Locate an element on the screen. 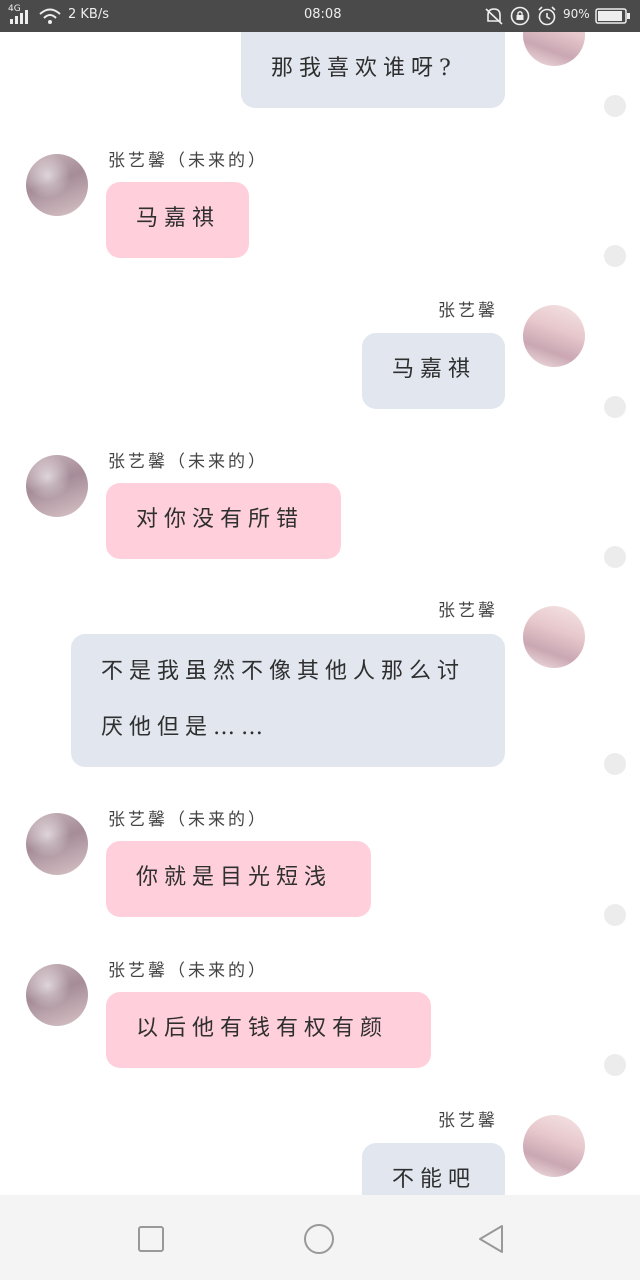 The image size is (640, 1280). signal-icon is located at coordinates (19, 17).